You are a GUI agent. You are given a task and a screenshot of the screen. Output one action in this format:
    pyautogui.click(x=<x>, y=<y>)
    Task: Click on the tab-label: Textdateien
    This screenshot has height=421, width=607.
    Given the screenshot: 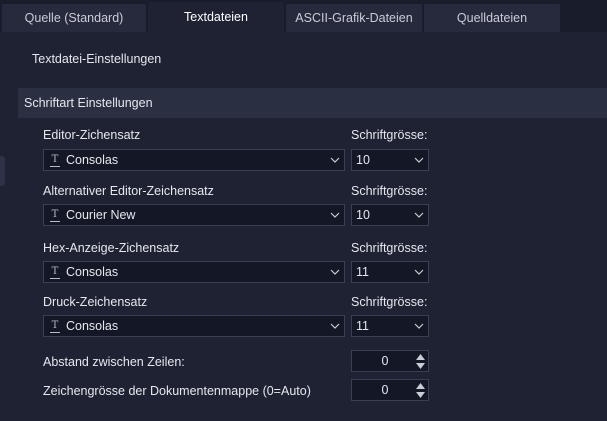 What is the action you would take?
    pyautogui.click(x=216, y=17)
    